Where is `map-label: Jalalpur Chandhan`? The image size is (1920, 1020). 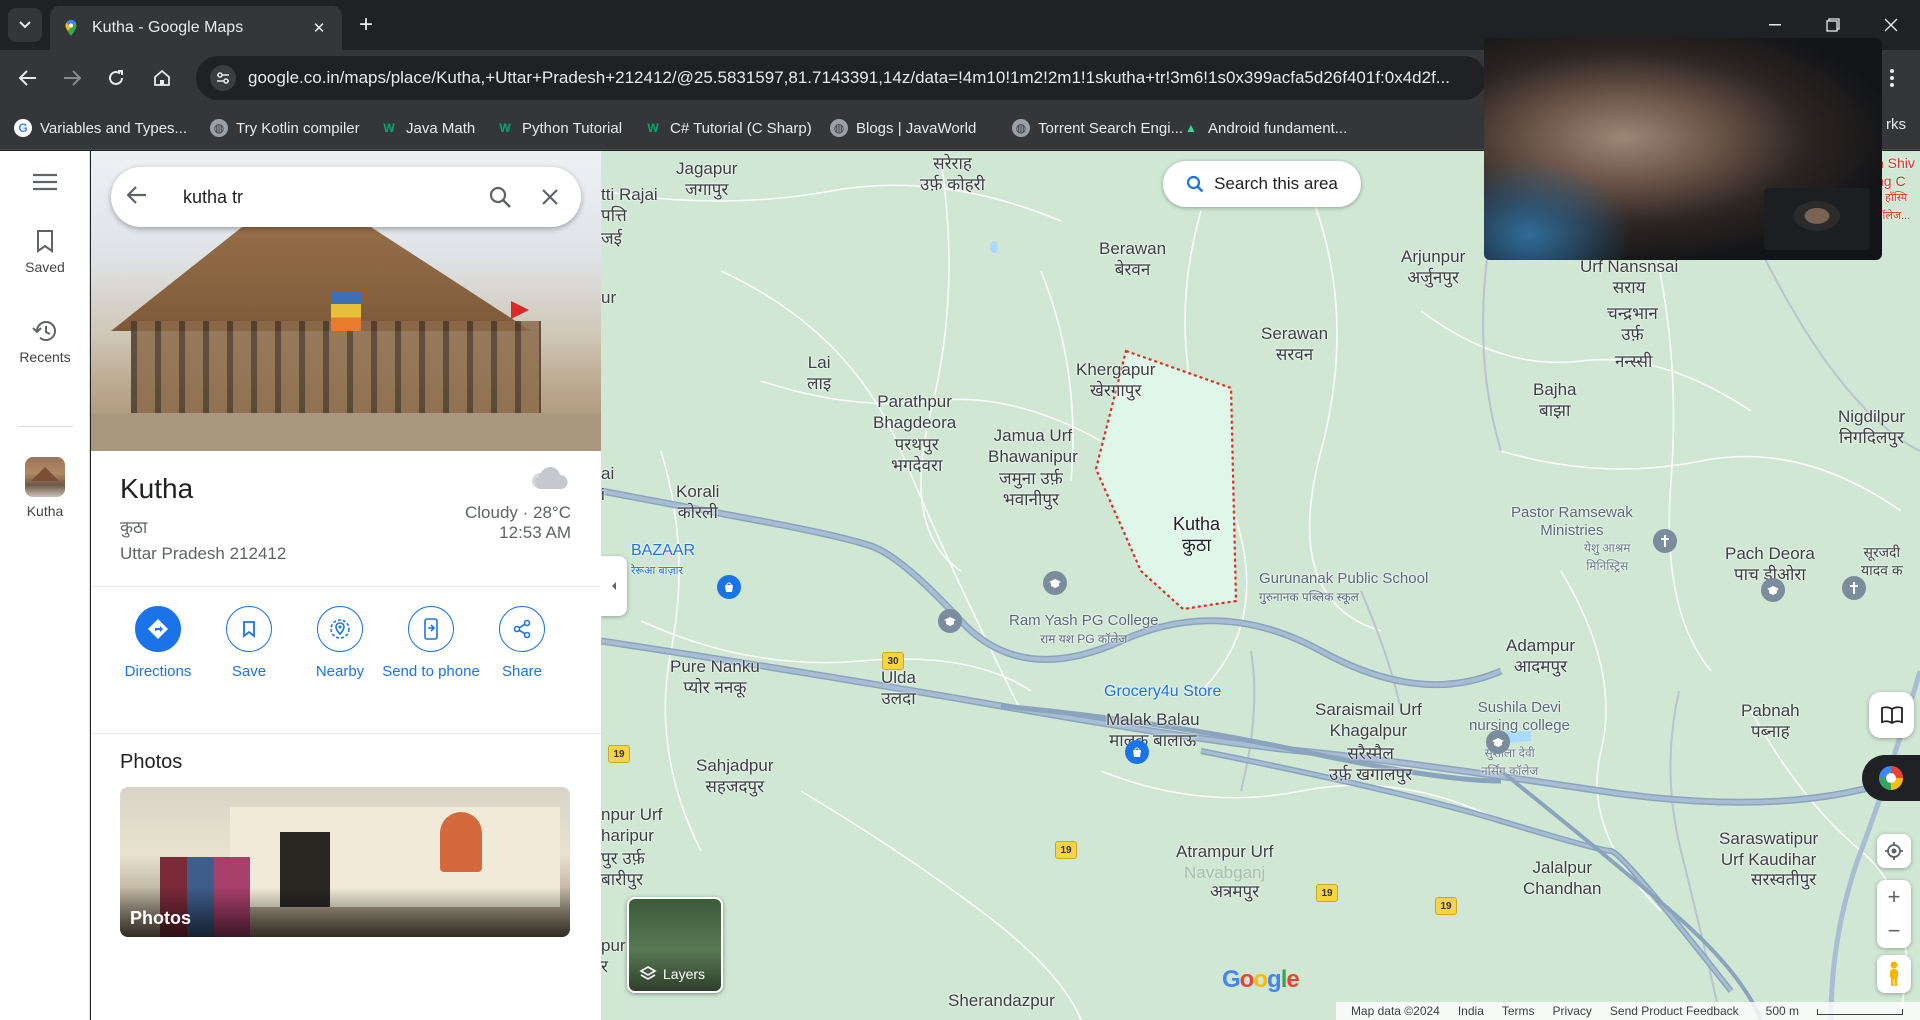 map-label: Jalalpur Chandhan is located at coordinates (1562, 878).